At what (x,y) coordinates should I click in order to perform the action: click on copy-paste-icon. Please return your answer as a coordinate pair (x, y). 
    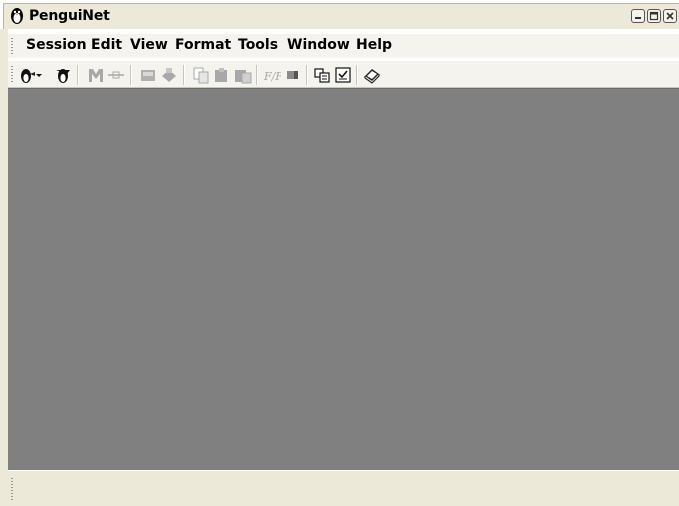
    Looking at the image, I should click on (243, 77).